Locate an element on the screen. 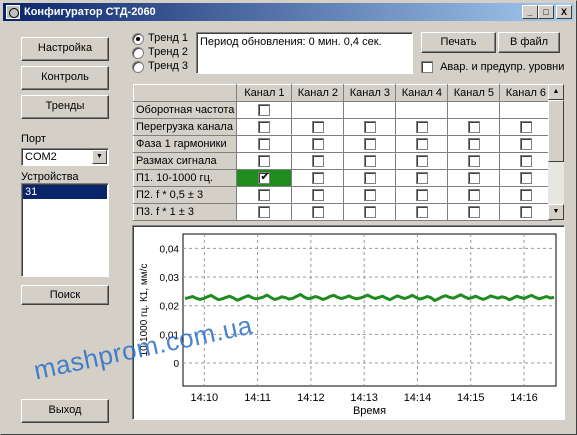 Image resolution: width=577 pixels, height=435 pixels. row-header: П3. f * 1 ± 3 is located at coordinates (185, 212).